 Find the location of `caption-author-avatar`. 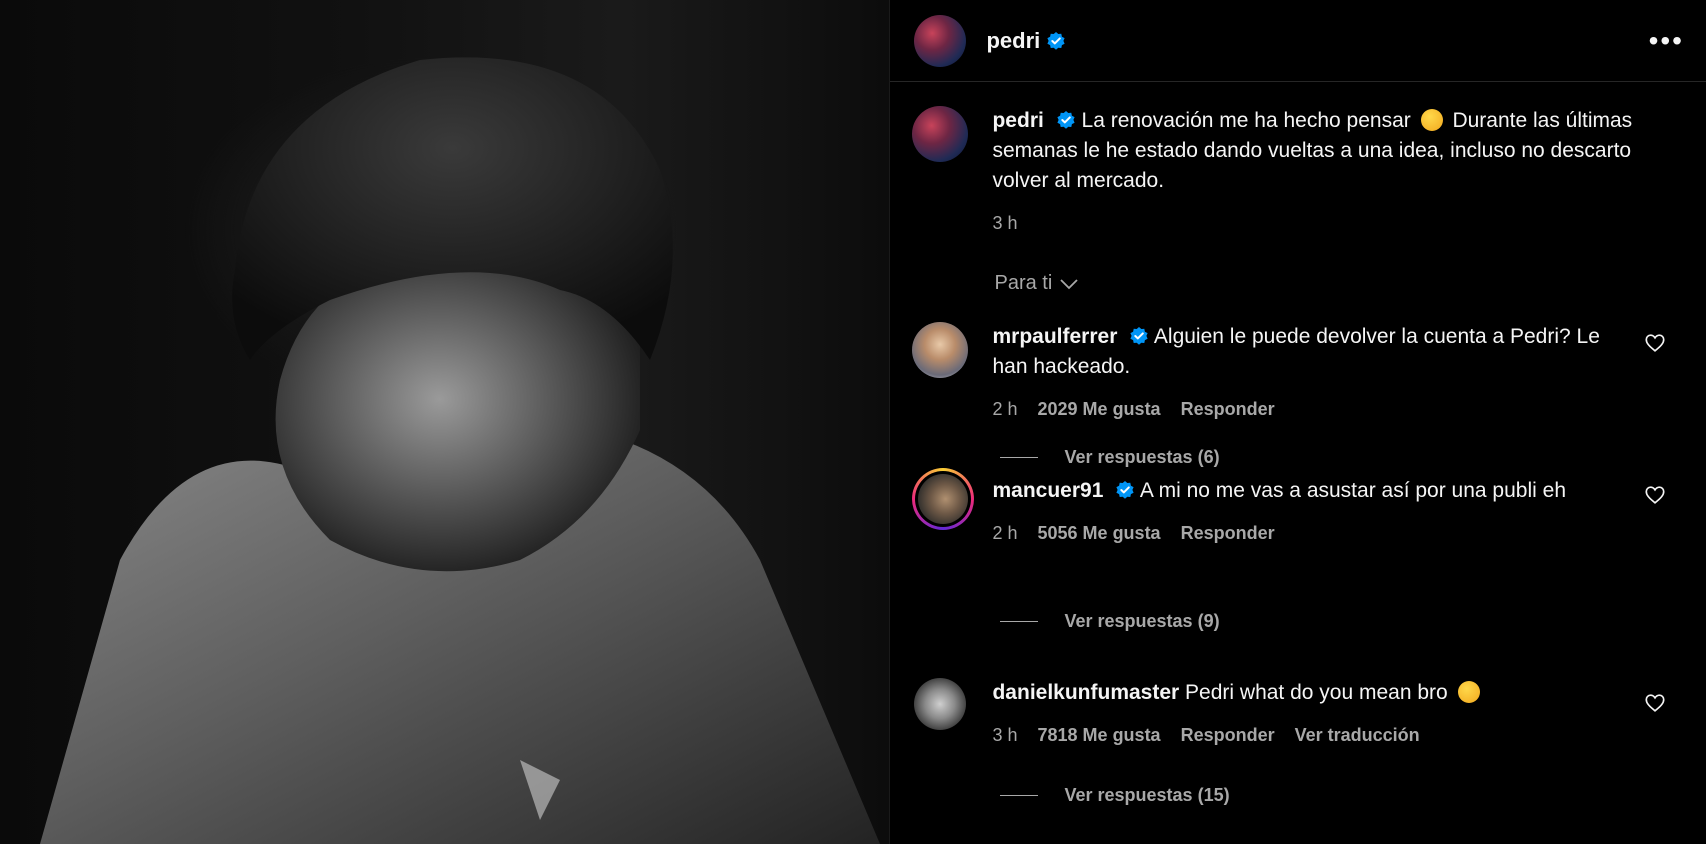

caption-author-avatar is located at coordinates (940, 134).